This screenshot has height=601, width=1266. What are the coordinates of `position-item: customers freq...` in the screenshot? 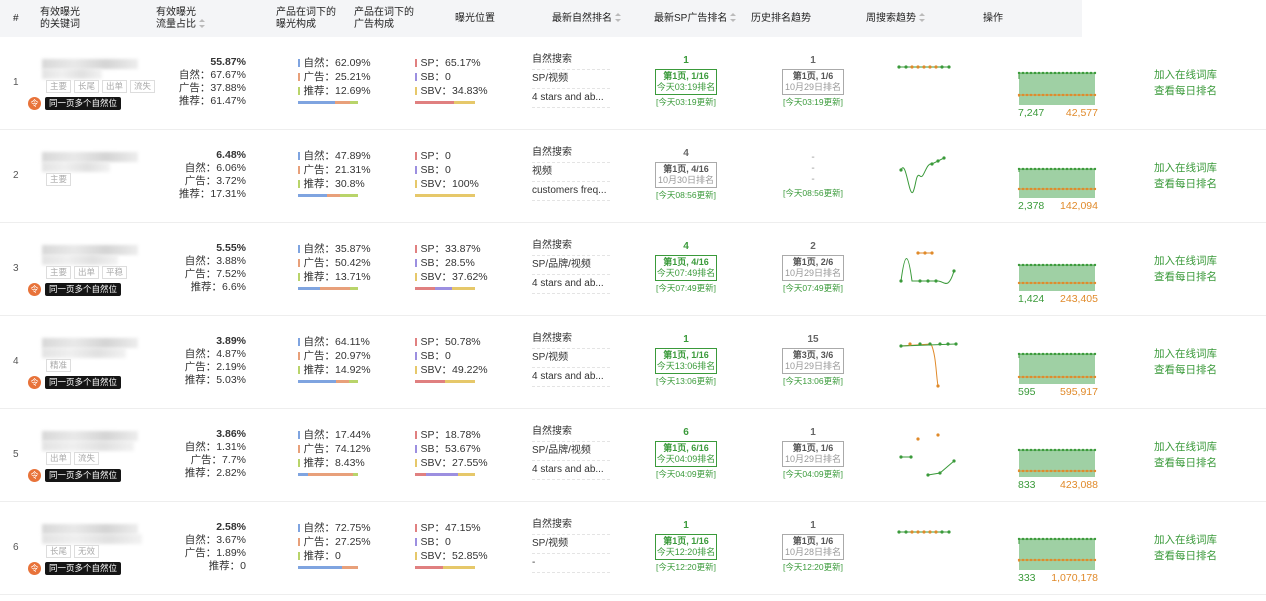 It's located at (571, 191).